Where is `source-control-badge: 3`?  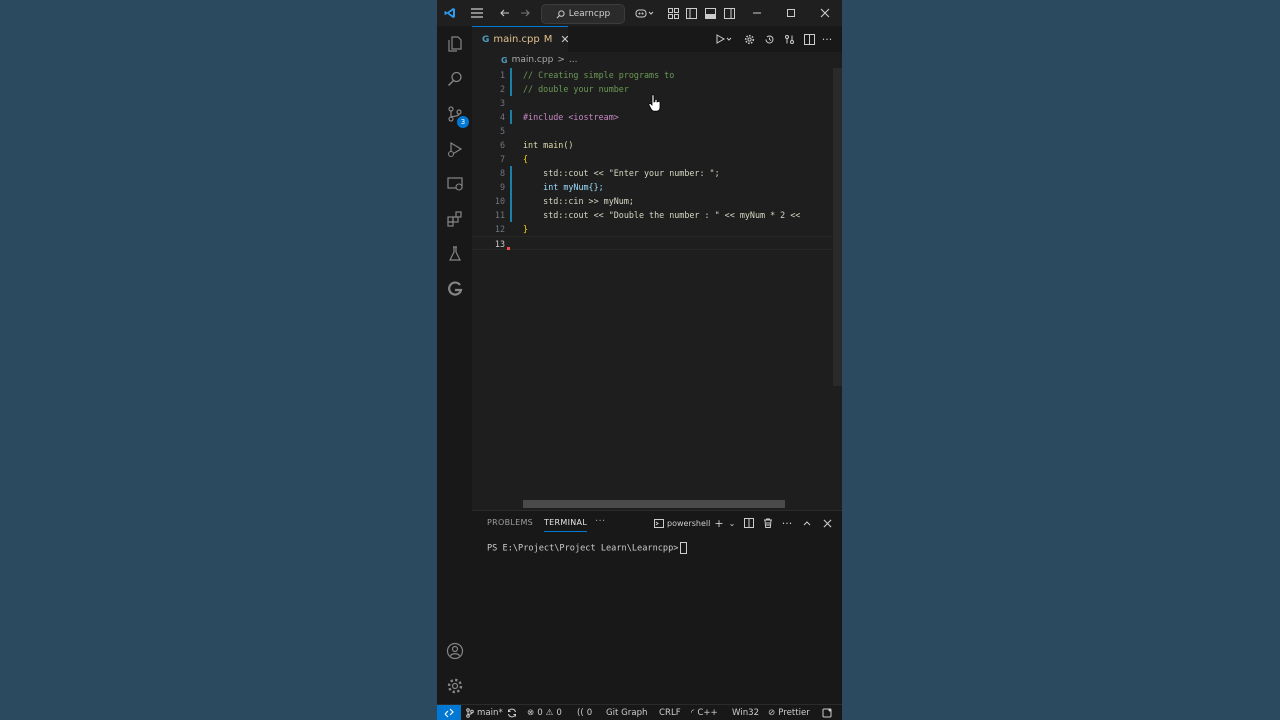
source-control-badge: 3 is located at coordinates (463, 122).